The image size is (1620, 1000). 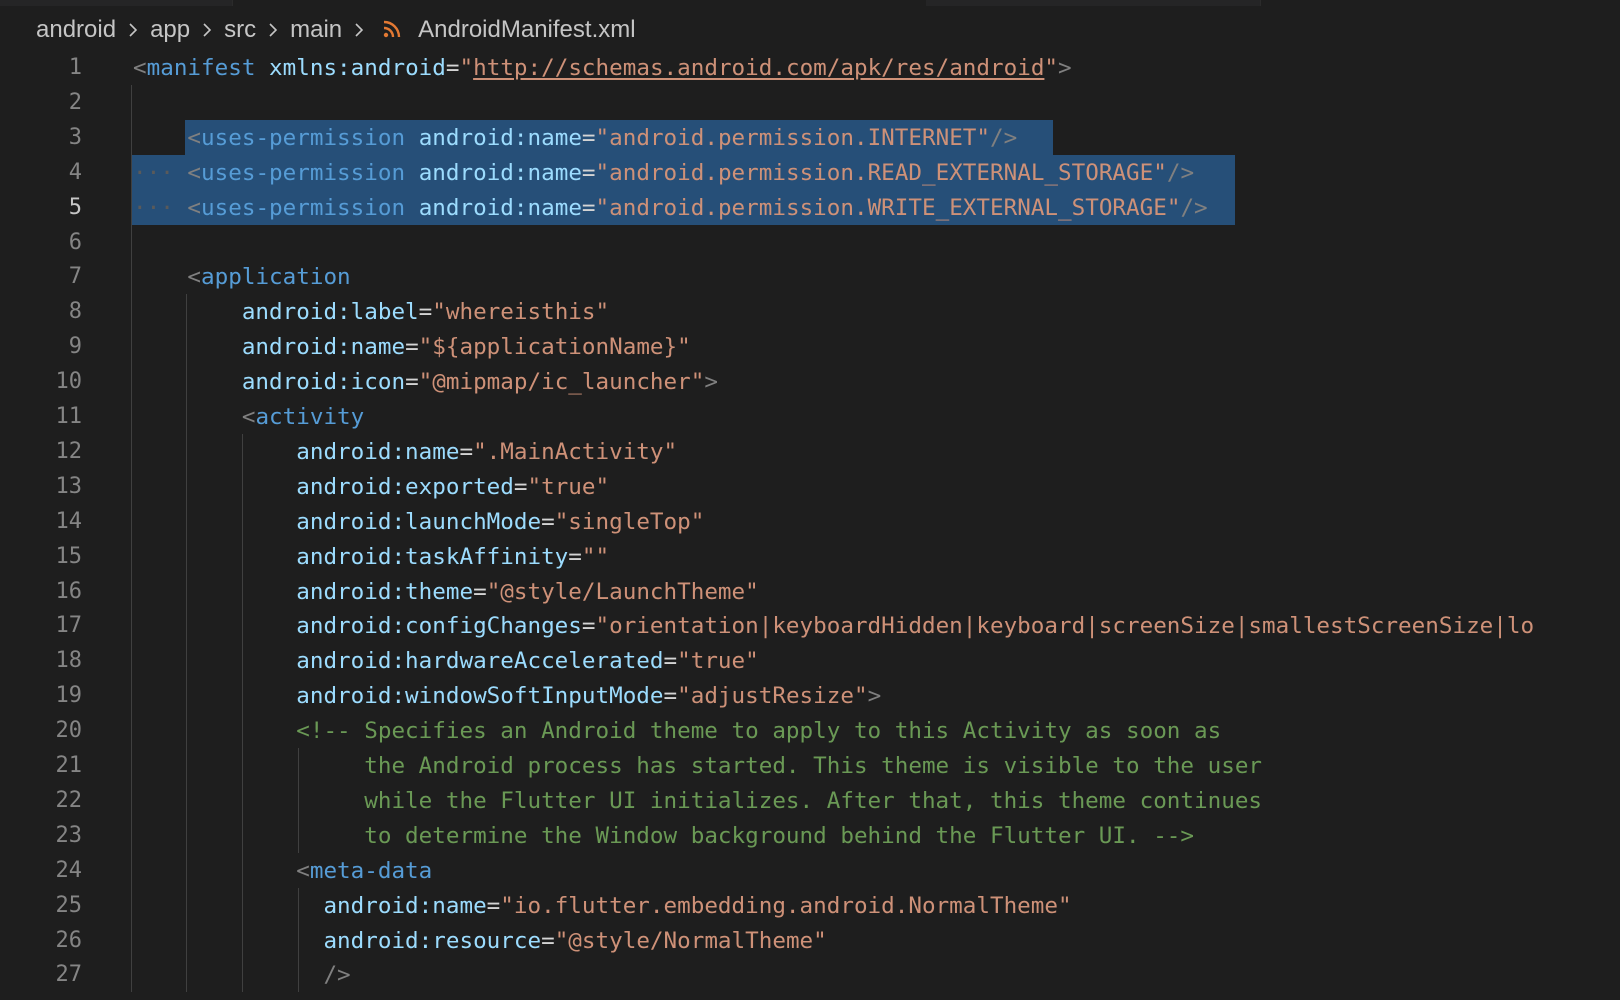 I want to click on code-token: "whereisthis", so click(x=521, y=312).